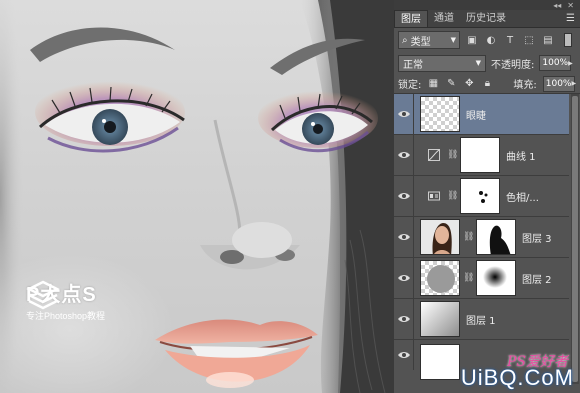 This screenshot has height=393, width=580. Describe the element at coordinates (548, 40) in the screenshot. I see `smart-object-icon: ▤` at that location.